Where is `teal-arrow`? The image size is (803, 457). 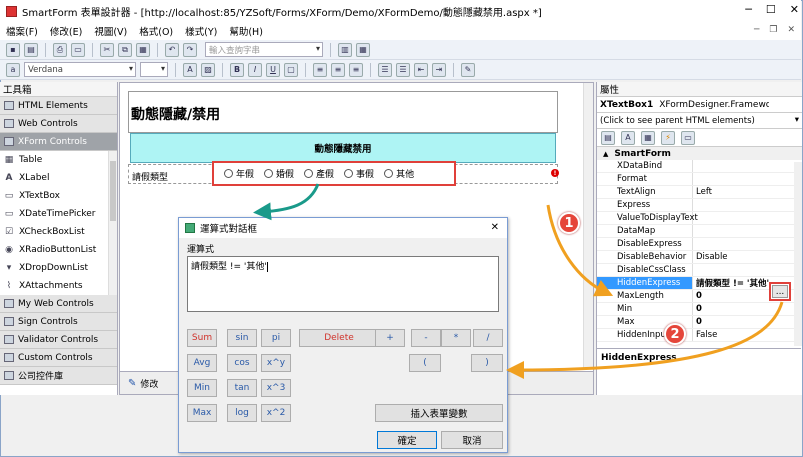
teal-arrow is located at coordinates (286, 202).